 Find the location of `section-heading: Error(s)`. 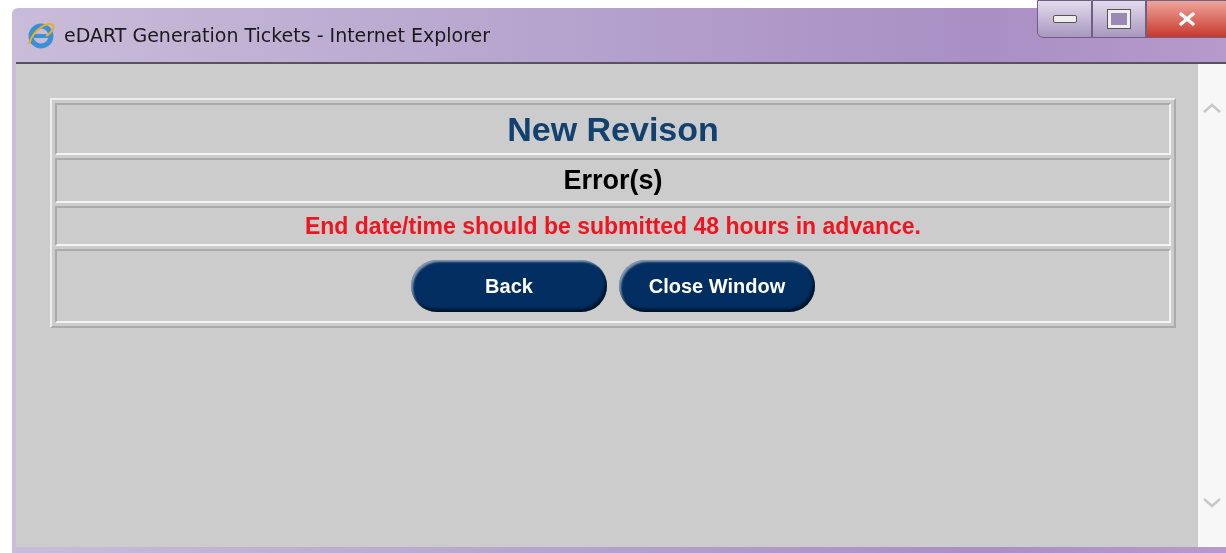

section-heading: Error(s) is located at coordinates (613, 180).